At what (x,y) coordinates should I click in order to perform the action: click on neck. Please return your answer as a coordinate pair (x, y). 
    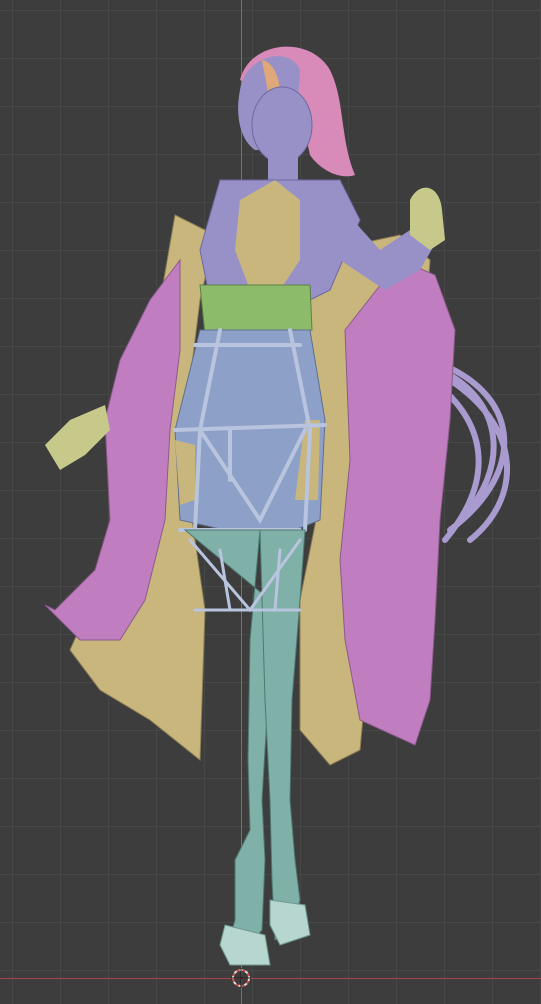
    Looking at the image, I should click on (283, 167).